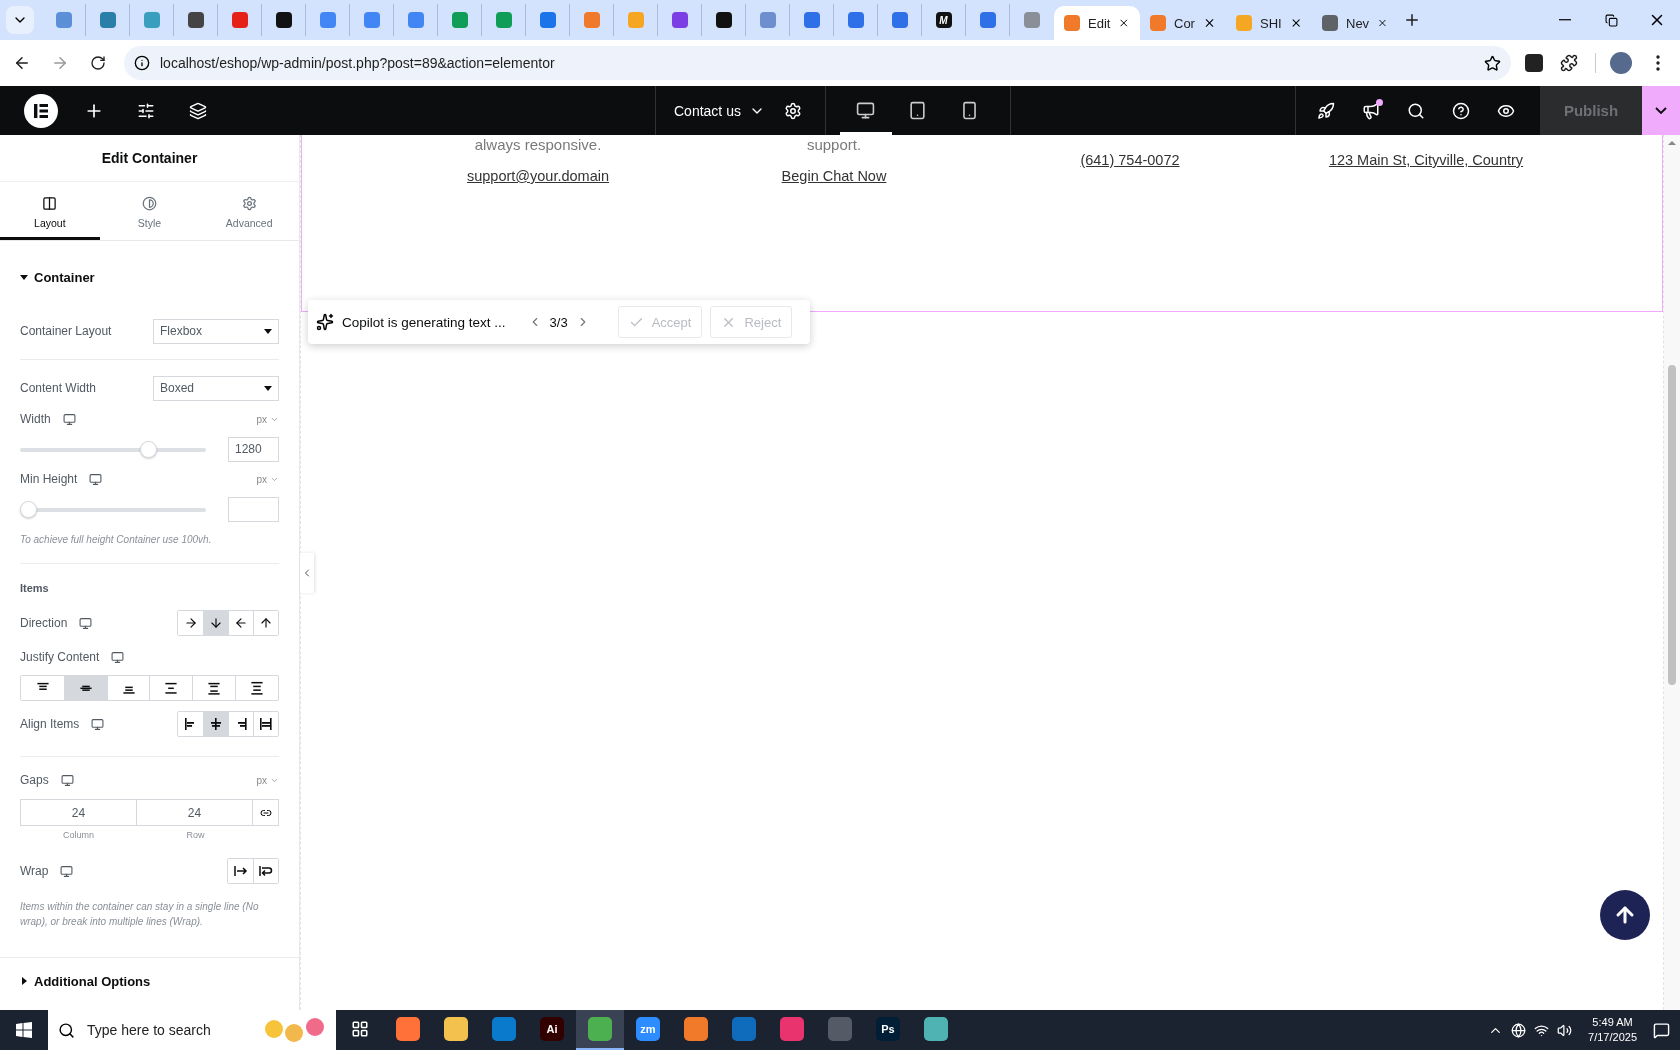 The height and width of the screenshot is (1050, 1680). I want to click on tab-title: SHI, so click(1271, 23).